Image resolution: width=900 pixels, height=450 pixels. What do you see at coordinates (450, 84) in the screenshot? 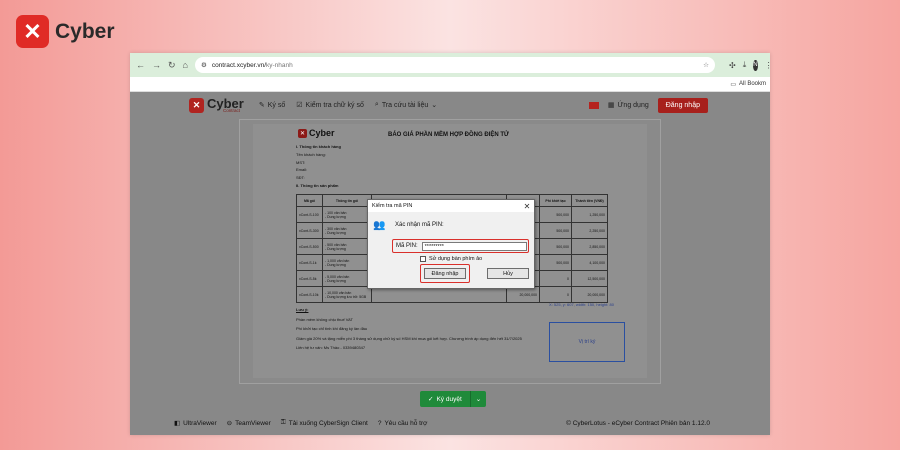
I see `bookmarks-bar: ▭ All Bookm` at bounding box center [450, 84].